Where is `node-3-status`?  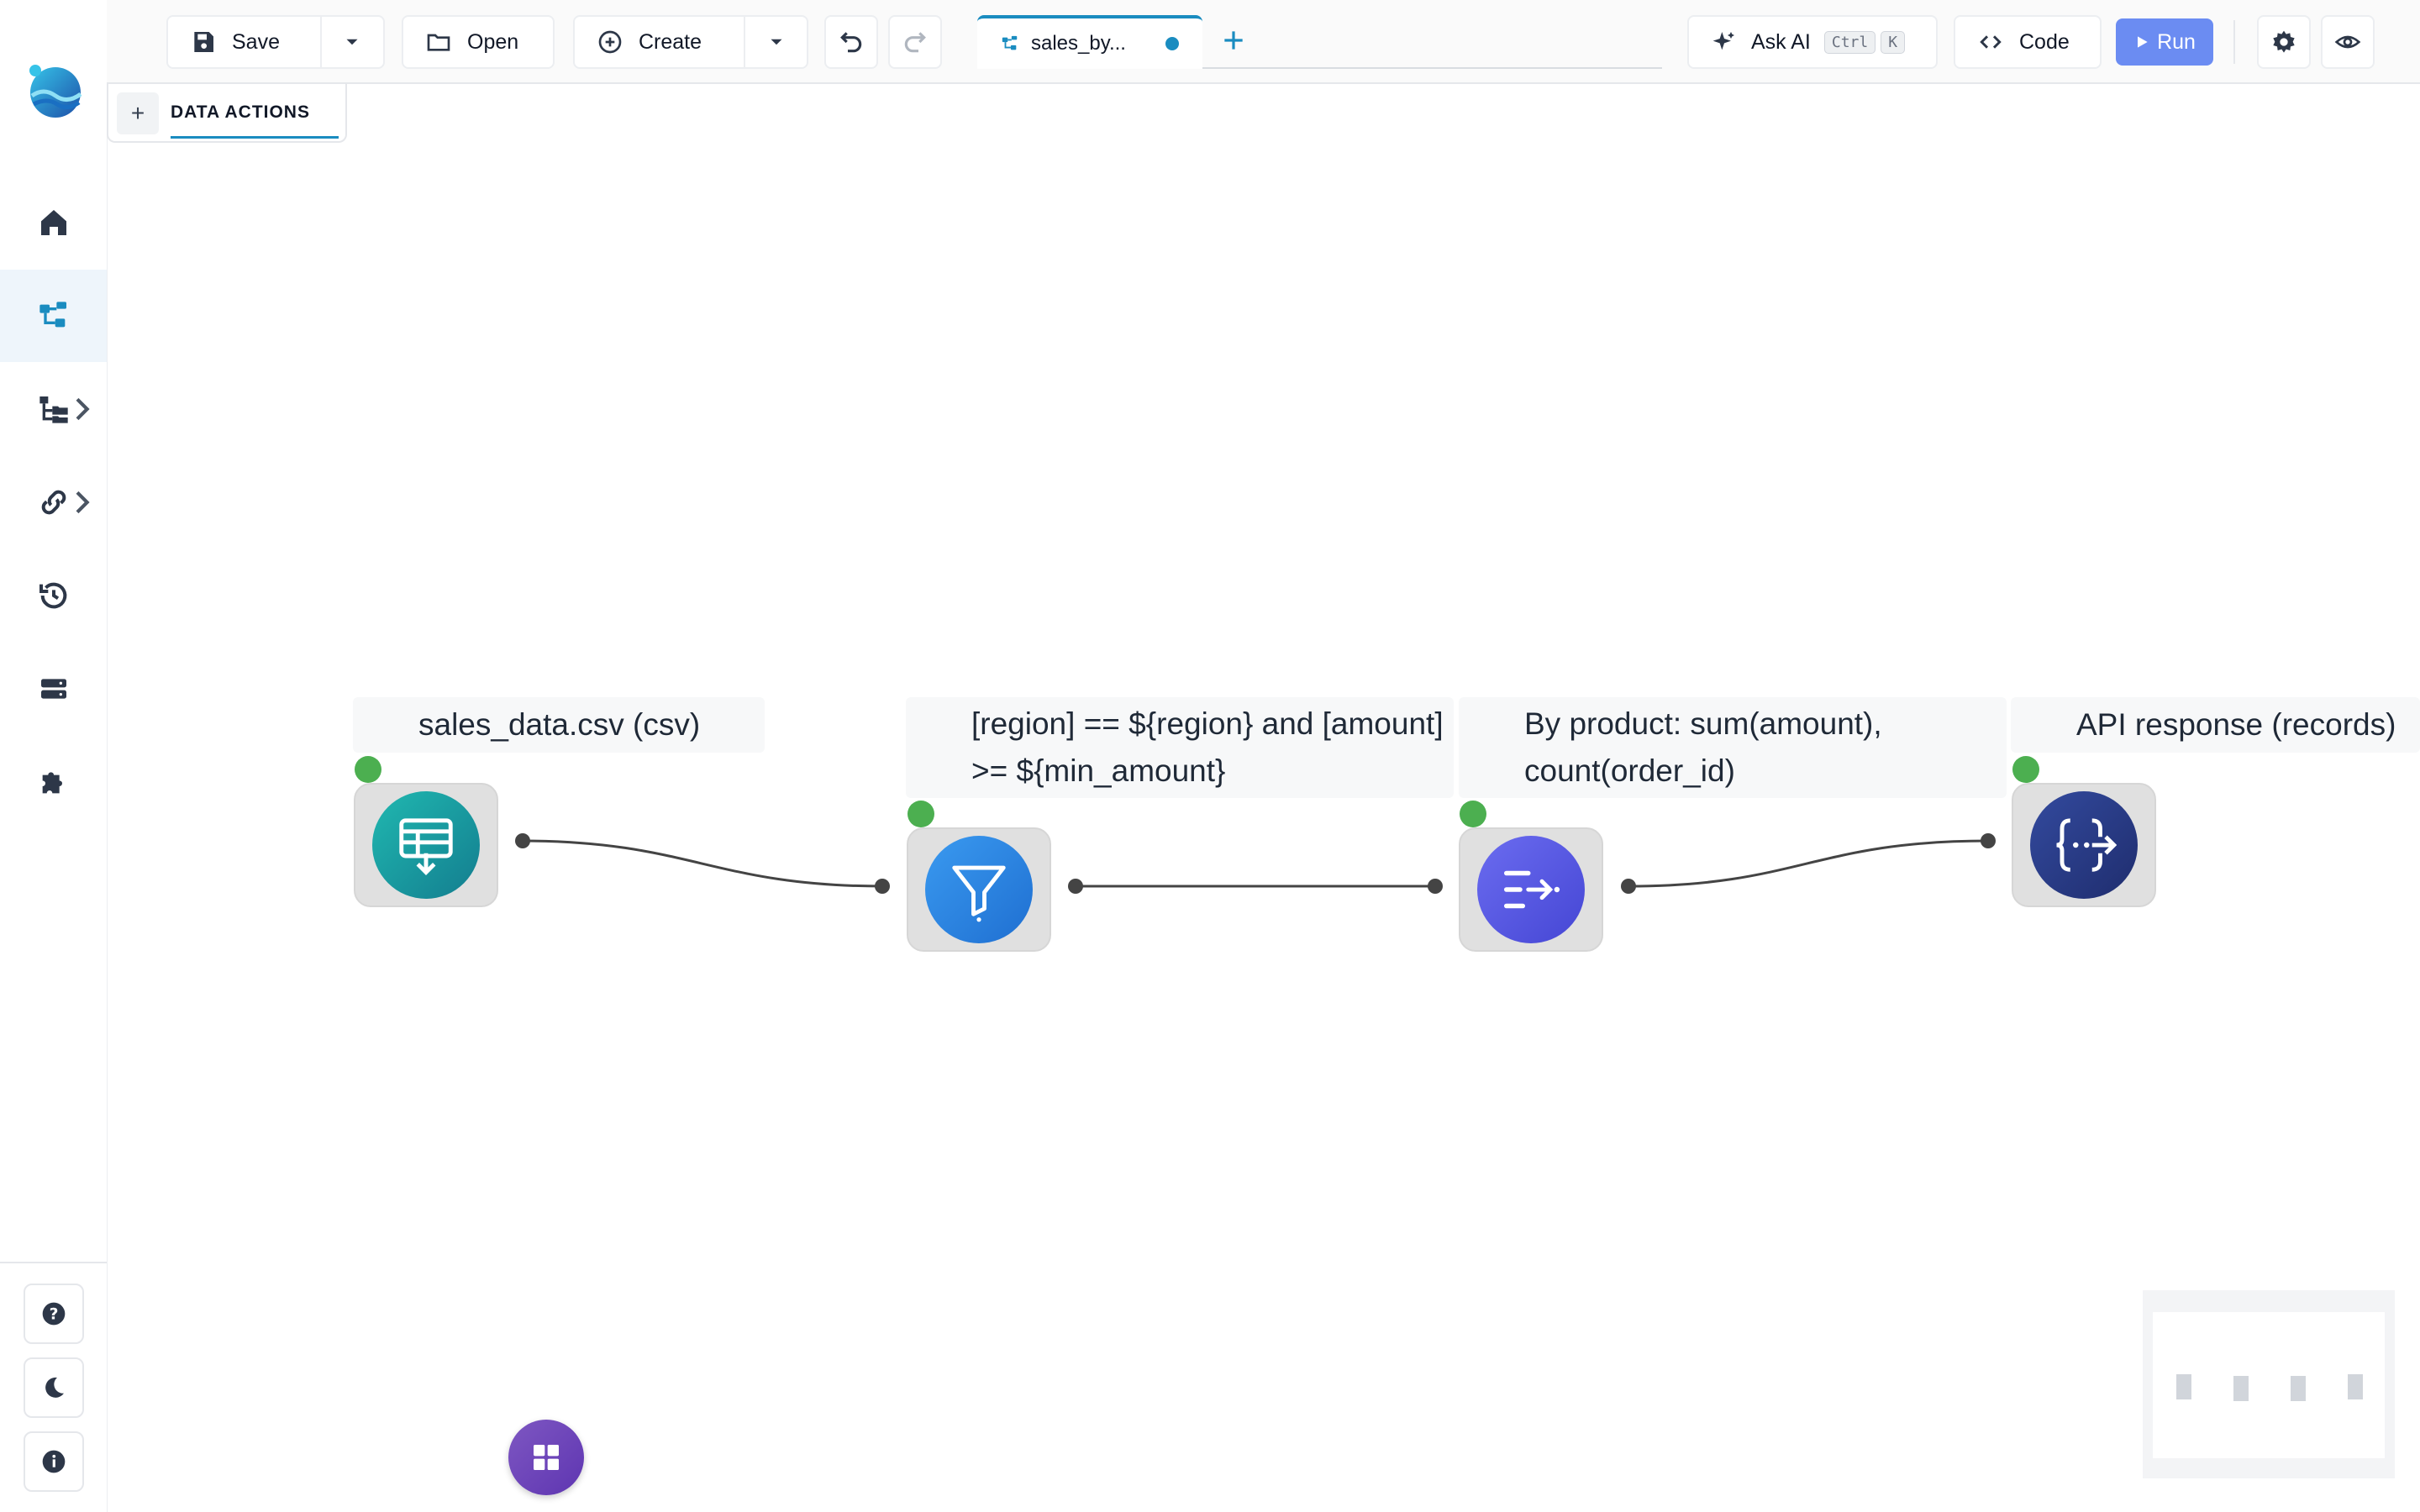 node-3-status is located at coordinates (1473, 814).